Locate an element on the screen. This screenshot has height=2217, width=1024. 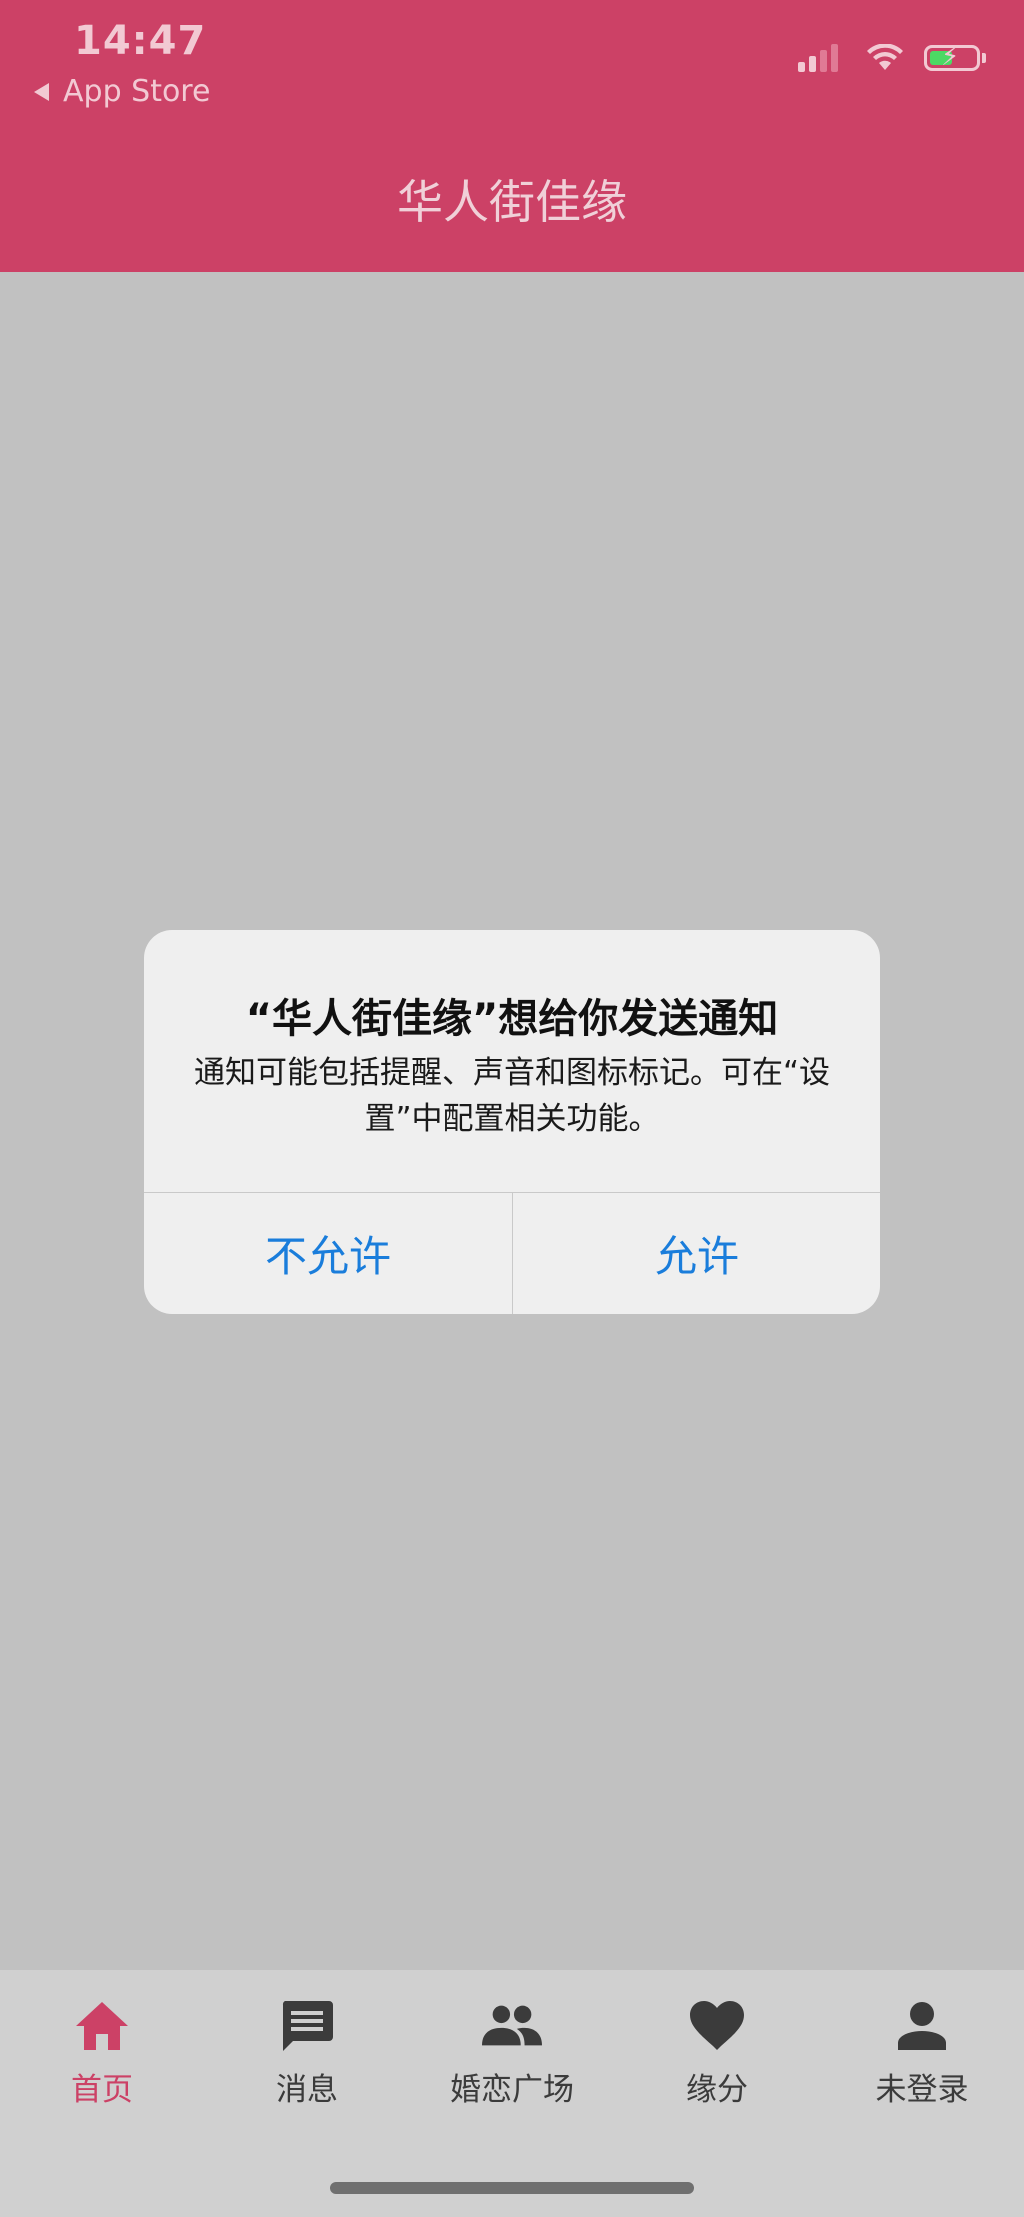
back-arrow-icon is located at coordinates (41, 91).